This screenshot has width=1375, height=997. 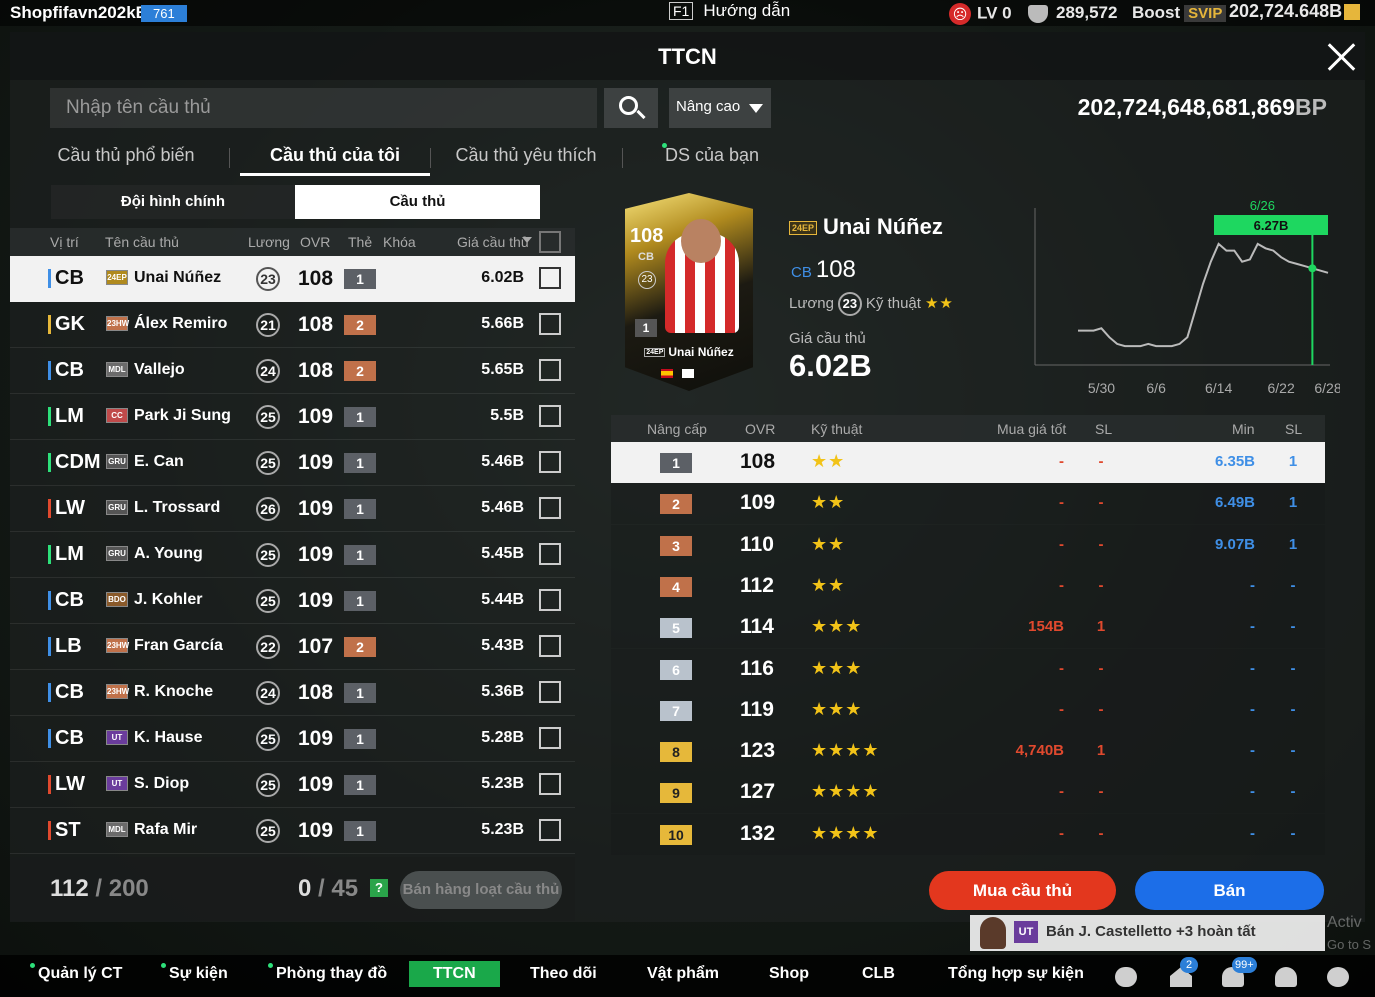 I want to click on buy-player-button: Mua cầu thủ, so click(x=1022, y=890).